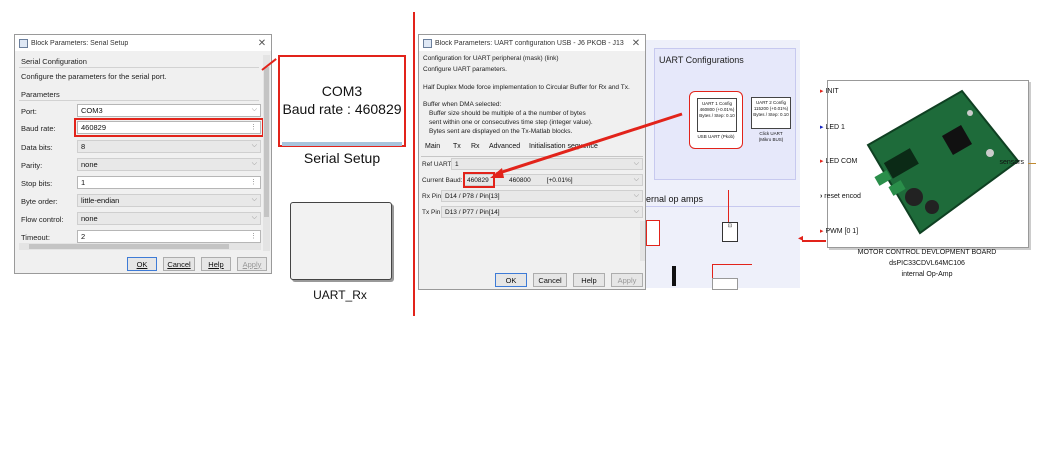 The width and height of the screenshot is (1037, 452). Describe the element at coordinates (437, 164) in the screenshot. I see `ref-uart-label: Ref UART` at that location.